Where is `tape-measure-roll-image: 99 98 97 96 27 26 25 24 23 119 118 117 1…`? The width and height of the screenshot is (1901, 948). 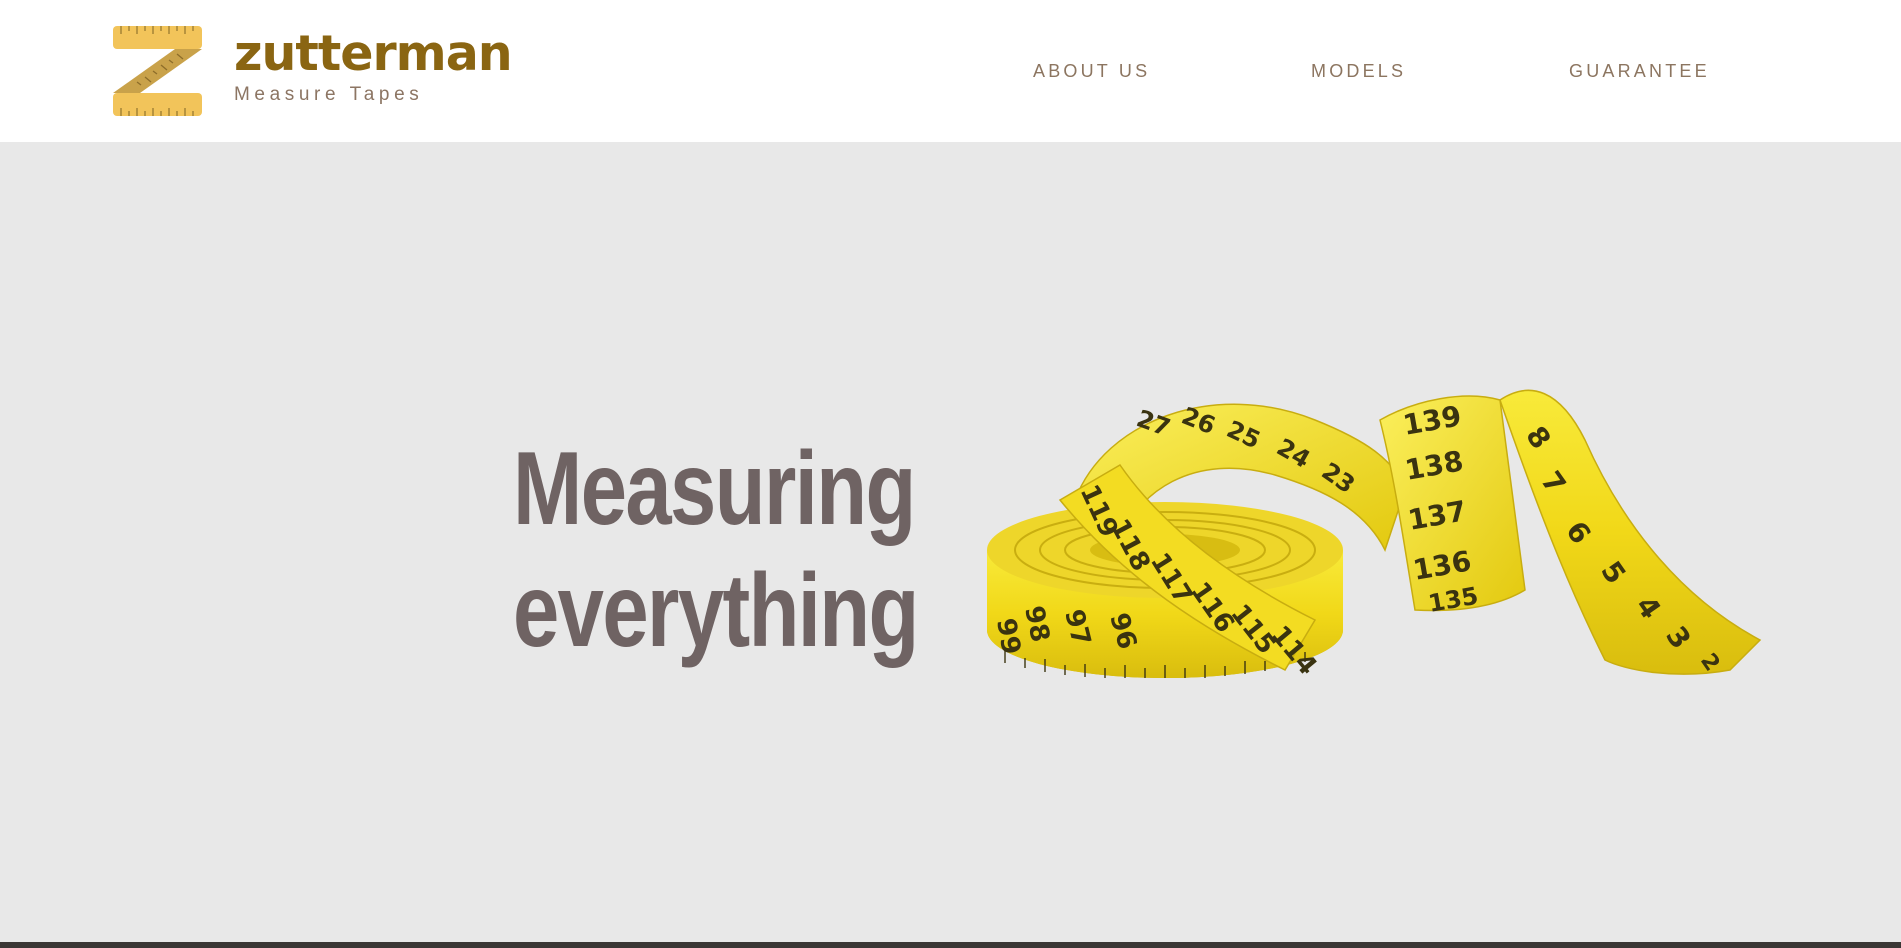 tape-measure-roll-image: 99 98 97 96 27 26 25 24 23 119 118 117 1… is located at coordinates (1374, 535).